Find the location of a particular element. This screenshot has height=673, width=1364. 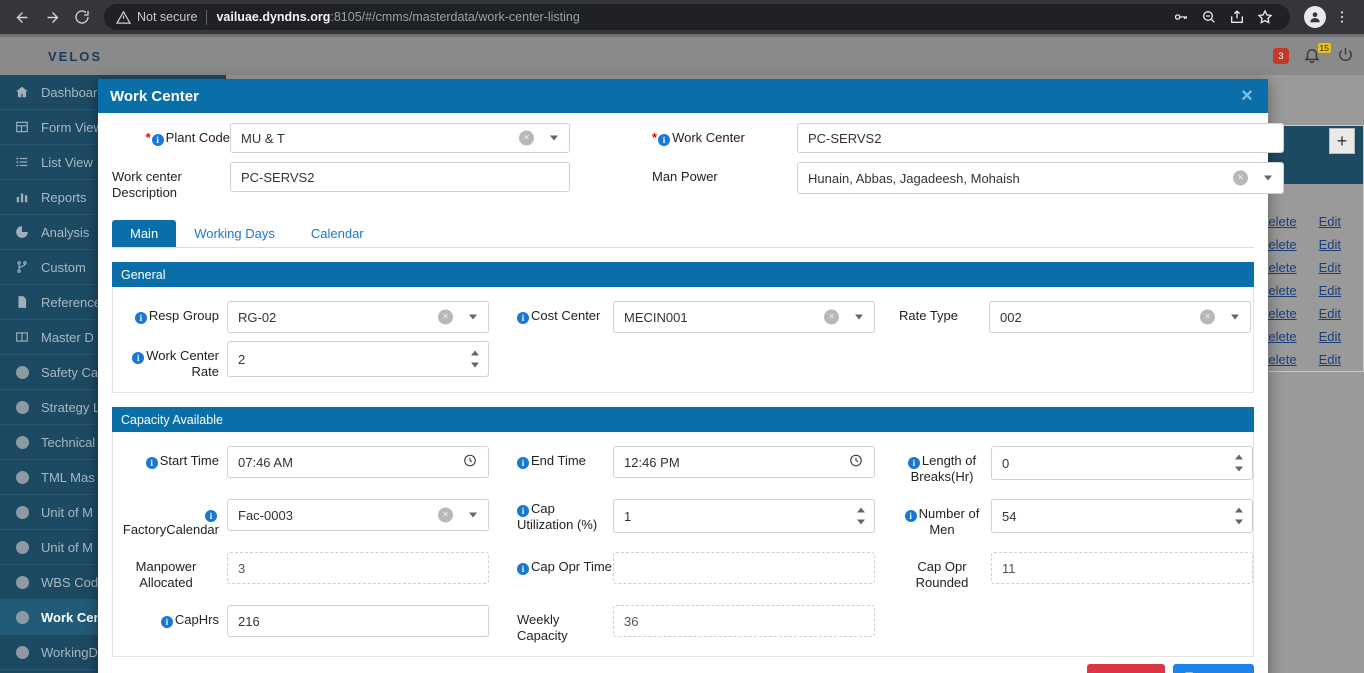

tab-calendar: Calendar is located at coordinates (337, 233).